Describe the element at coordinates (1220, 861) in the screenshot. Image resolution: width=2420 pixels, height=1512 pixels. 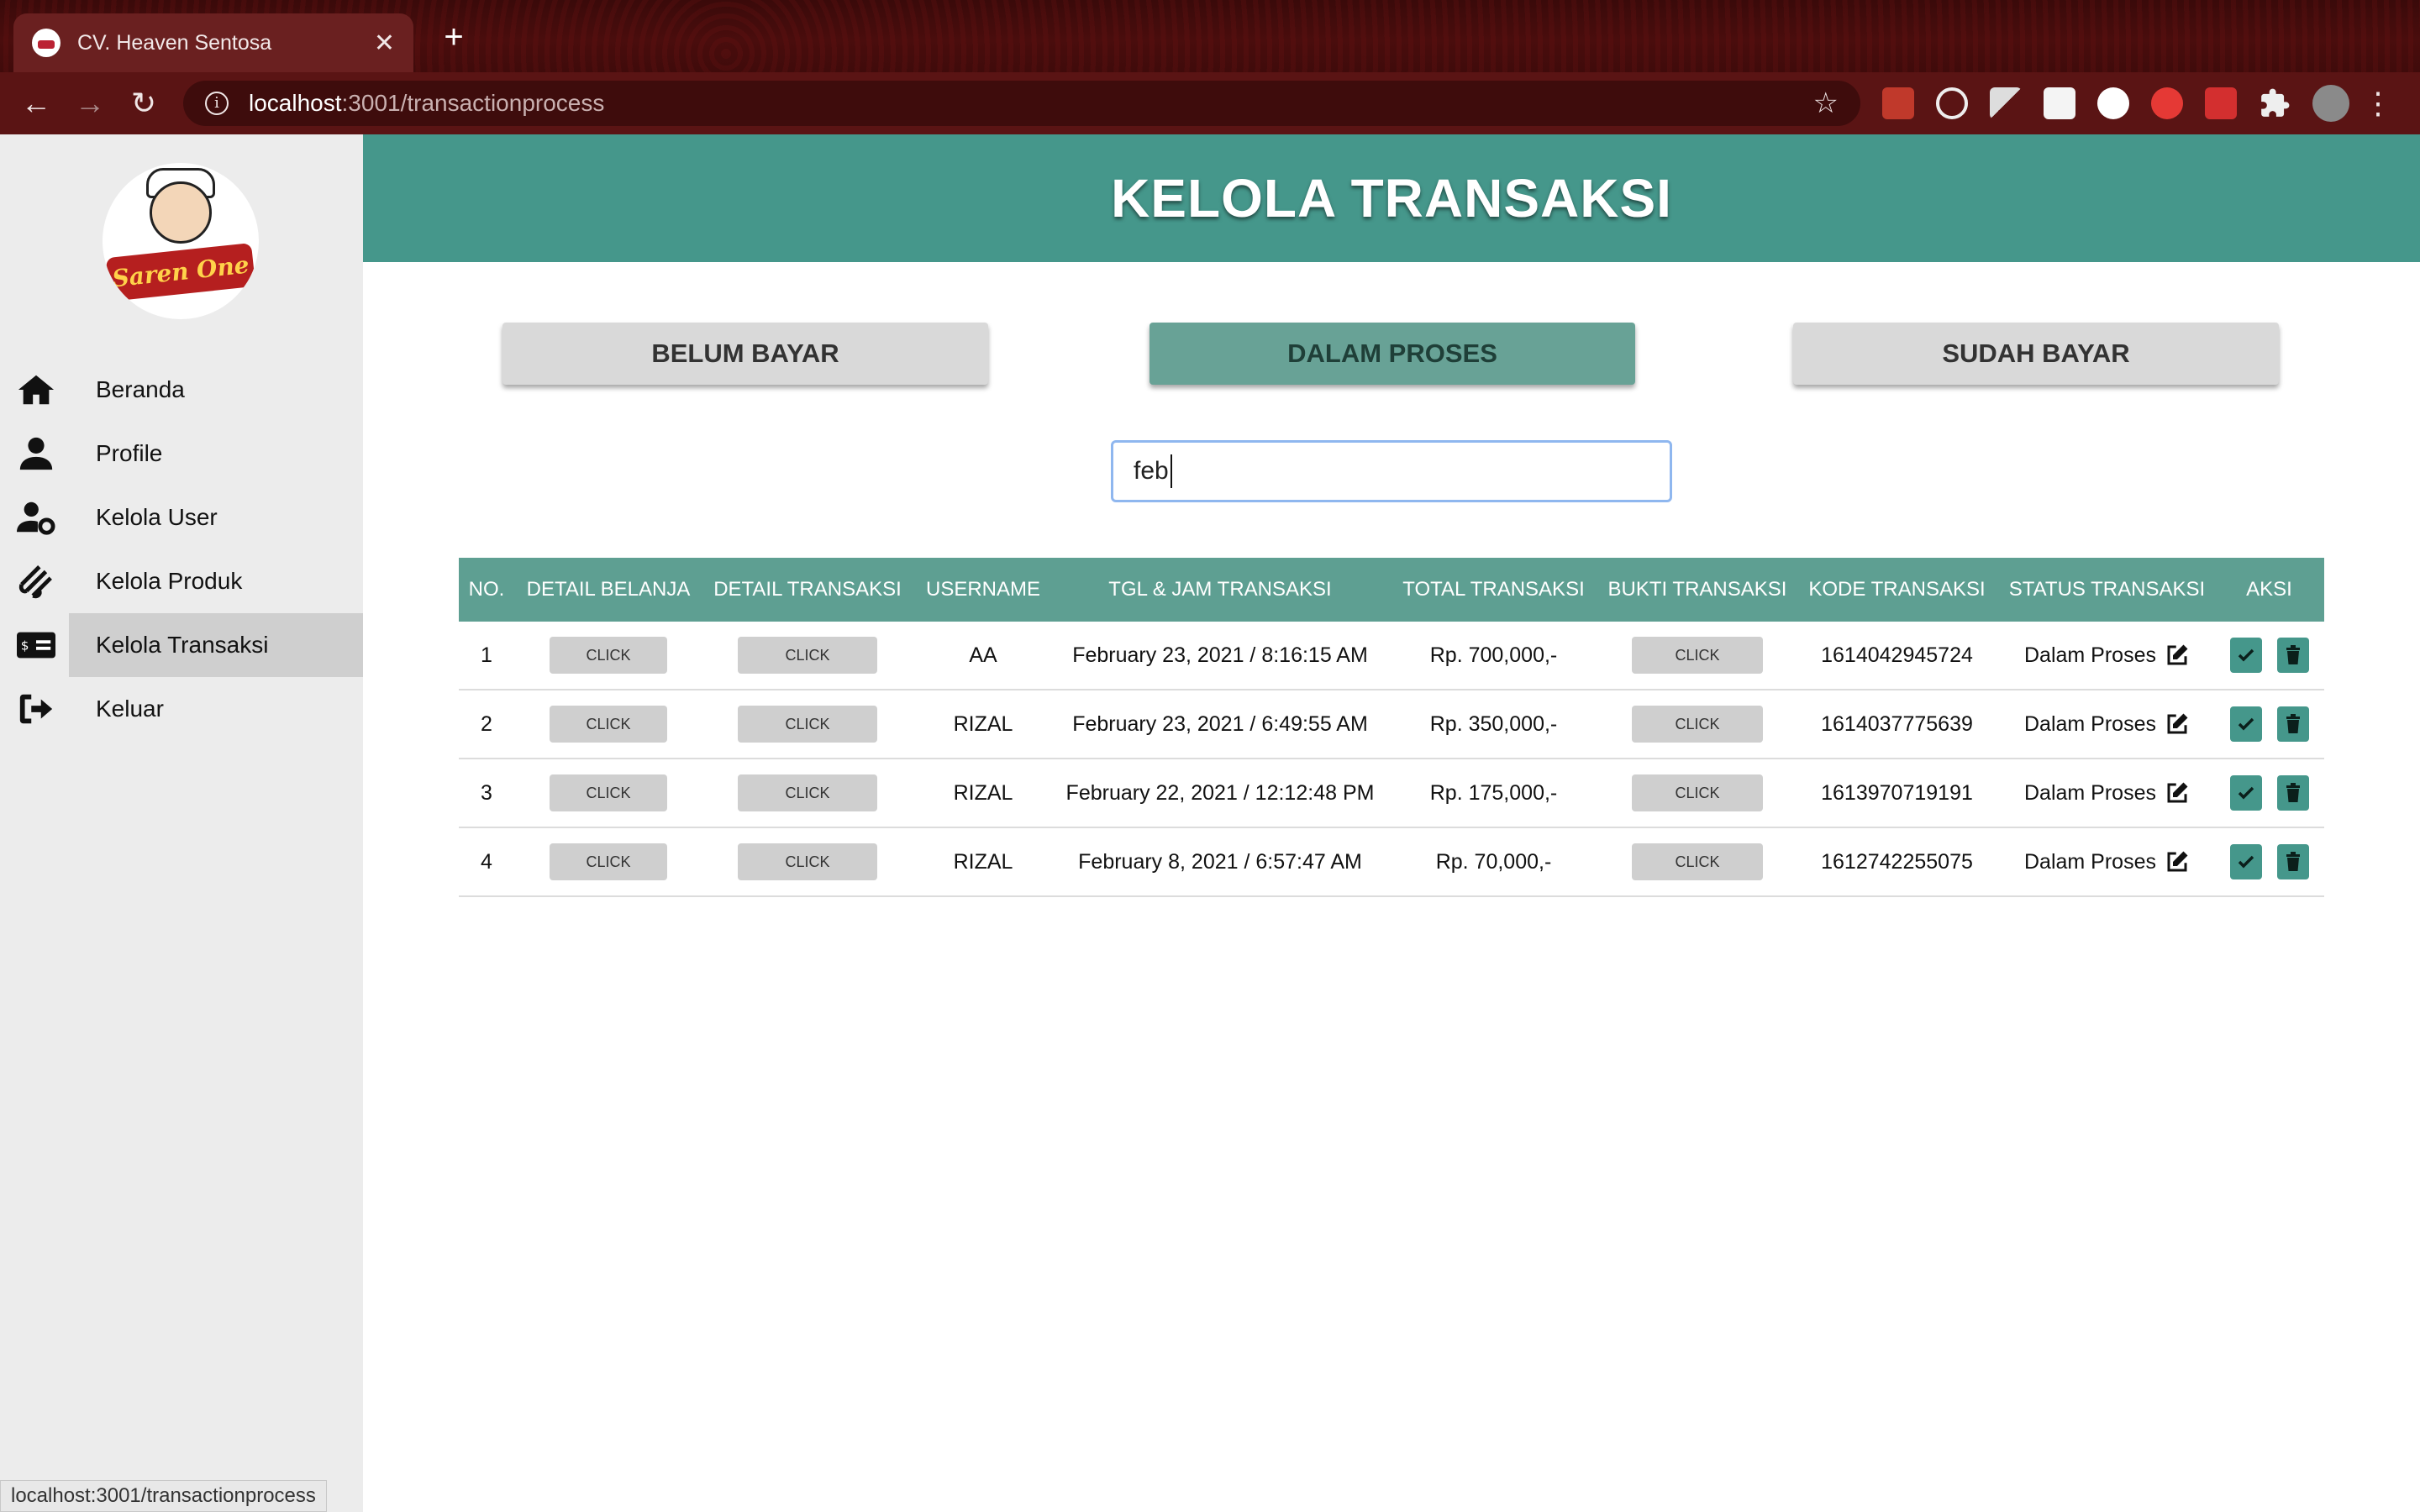
I see `transaction-datetime: February 8, 2021 / 6:57:47 AM` at that location.